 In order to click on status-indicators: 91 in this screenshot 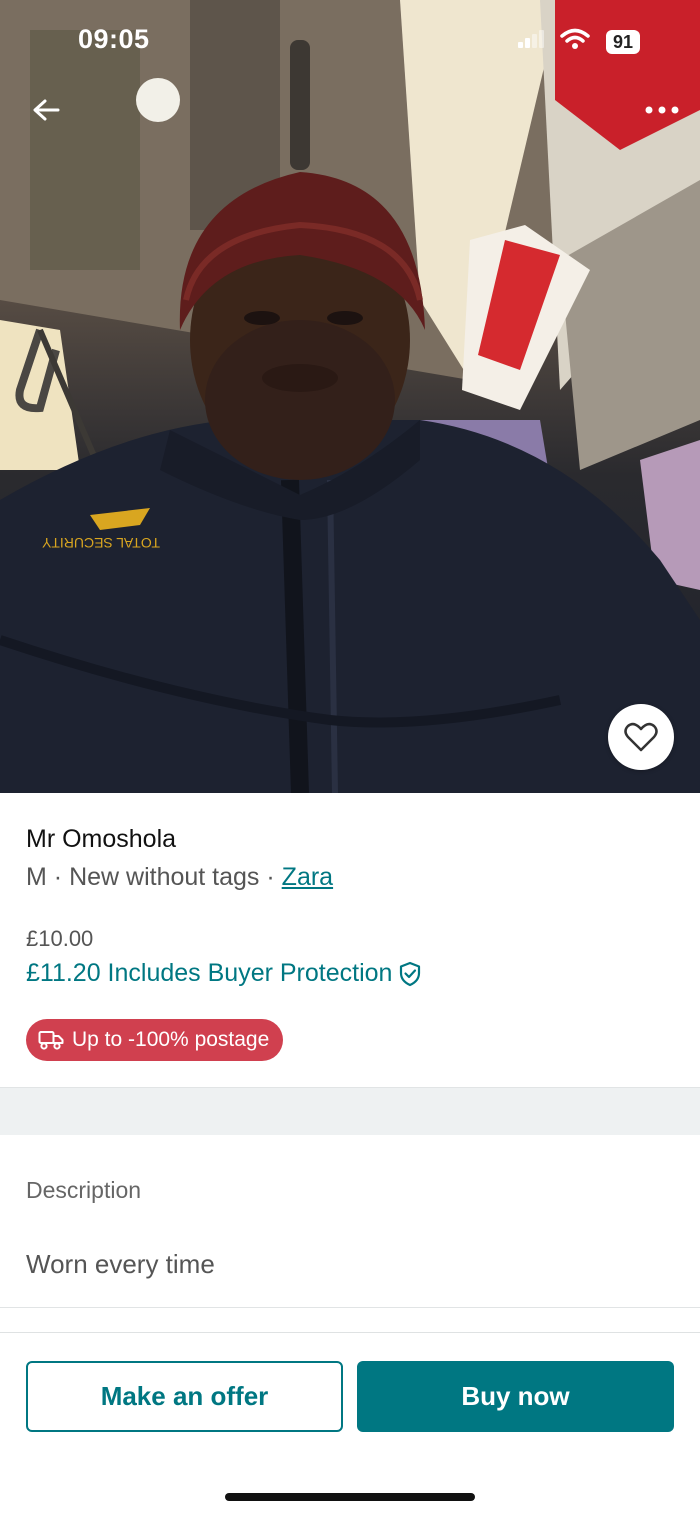, I will do `click(578, 41)`.